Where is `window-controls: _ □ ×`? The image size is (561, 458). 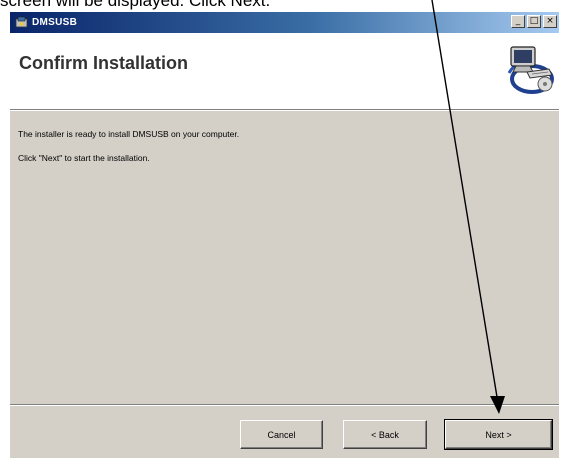 window-controls: _ □ × is located at coordinates (534, 21).